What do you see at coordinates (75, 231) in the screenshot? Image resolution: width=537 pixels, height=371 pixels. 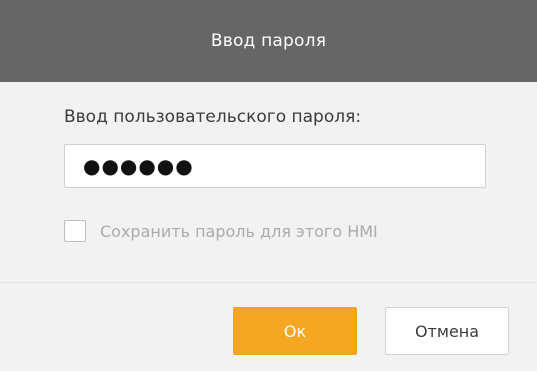 I see `remember-password-checkbox` at bounding box center [75, 231].